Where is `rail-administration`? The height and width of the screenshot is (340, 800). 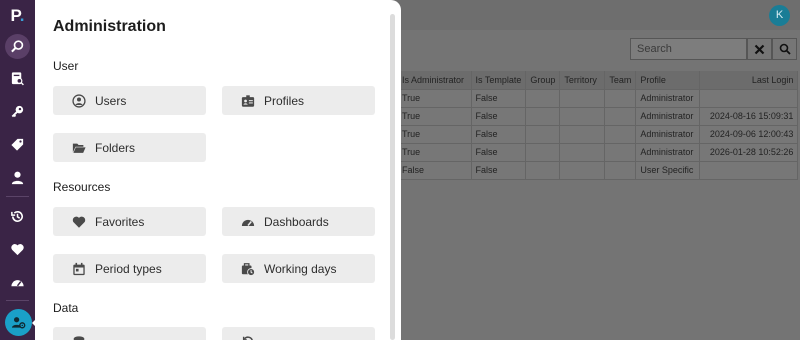
rail-administration is located at coordinates (18, 322).